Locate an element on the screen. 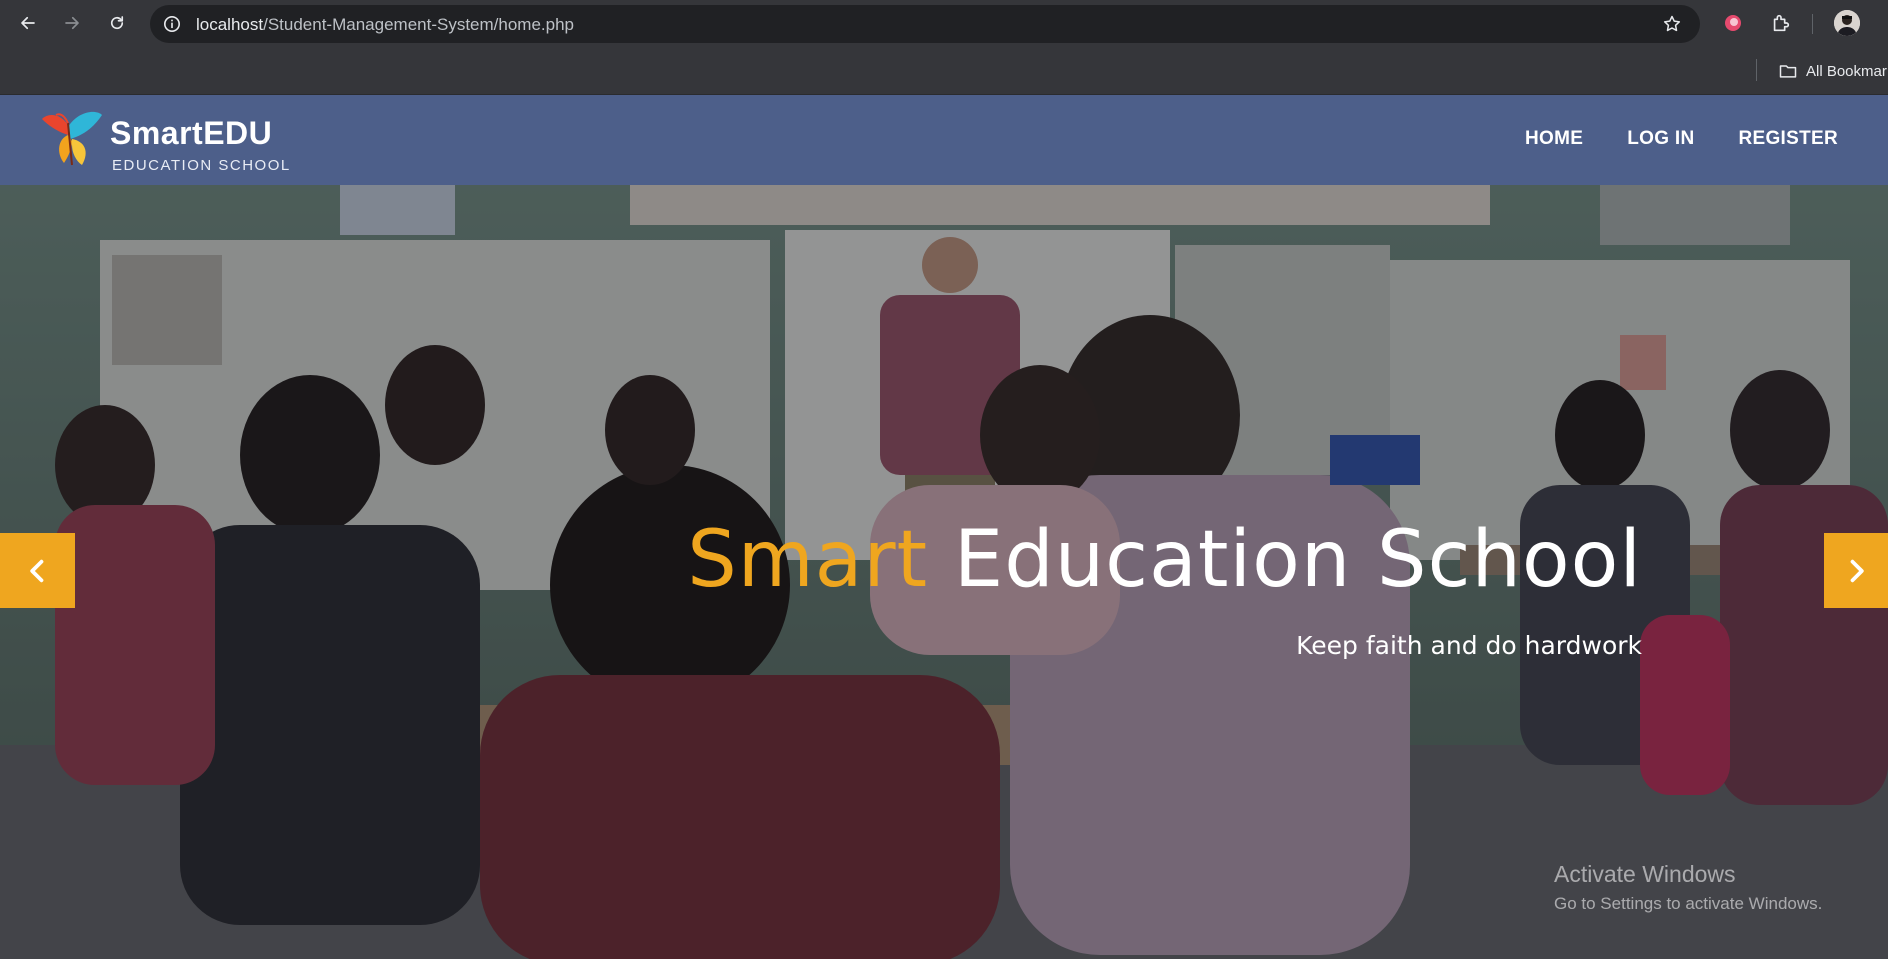  bookmarks-bar: All Bookmar is located at coordinates (944, 70).